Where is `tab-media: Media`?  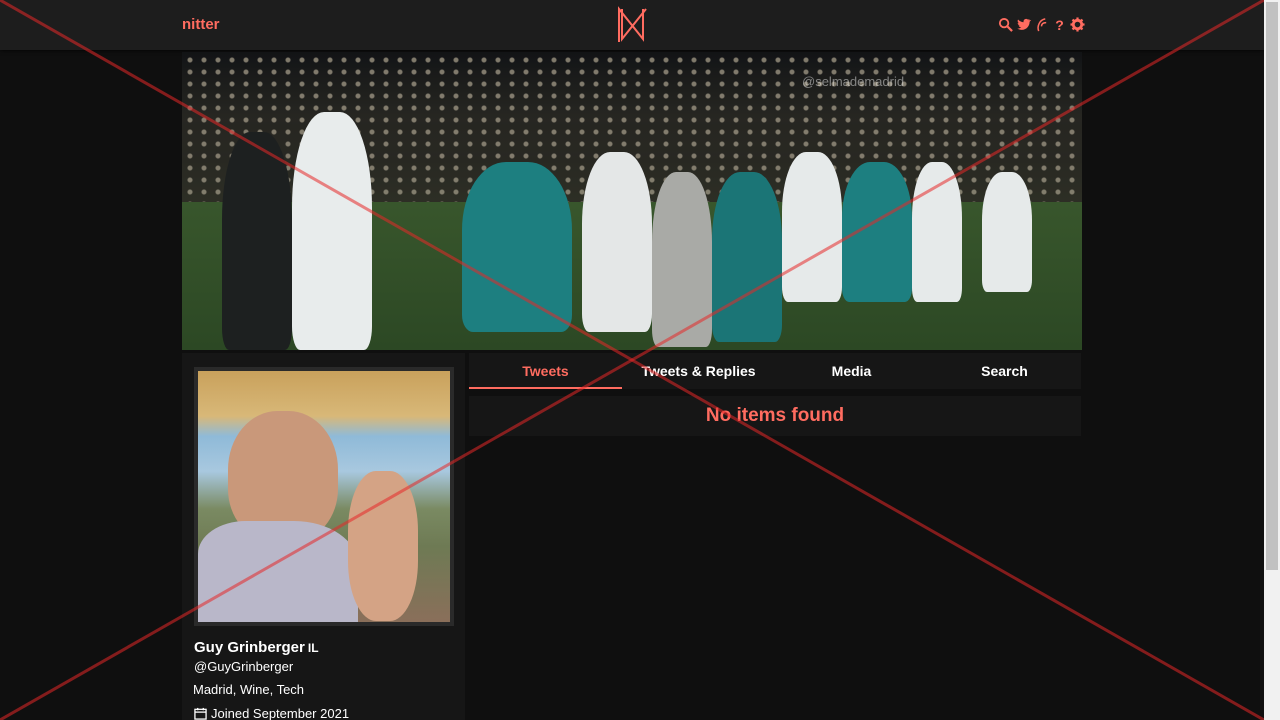 tab-media: Media is located at coordinates (851, 371).